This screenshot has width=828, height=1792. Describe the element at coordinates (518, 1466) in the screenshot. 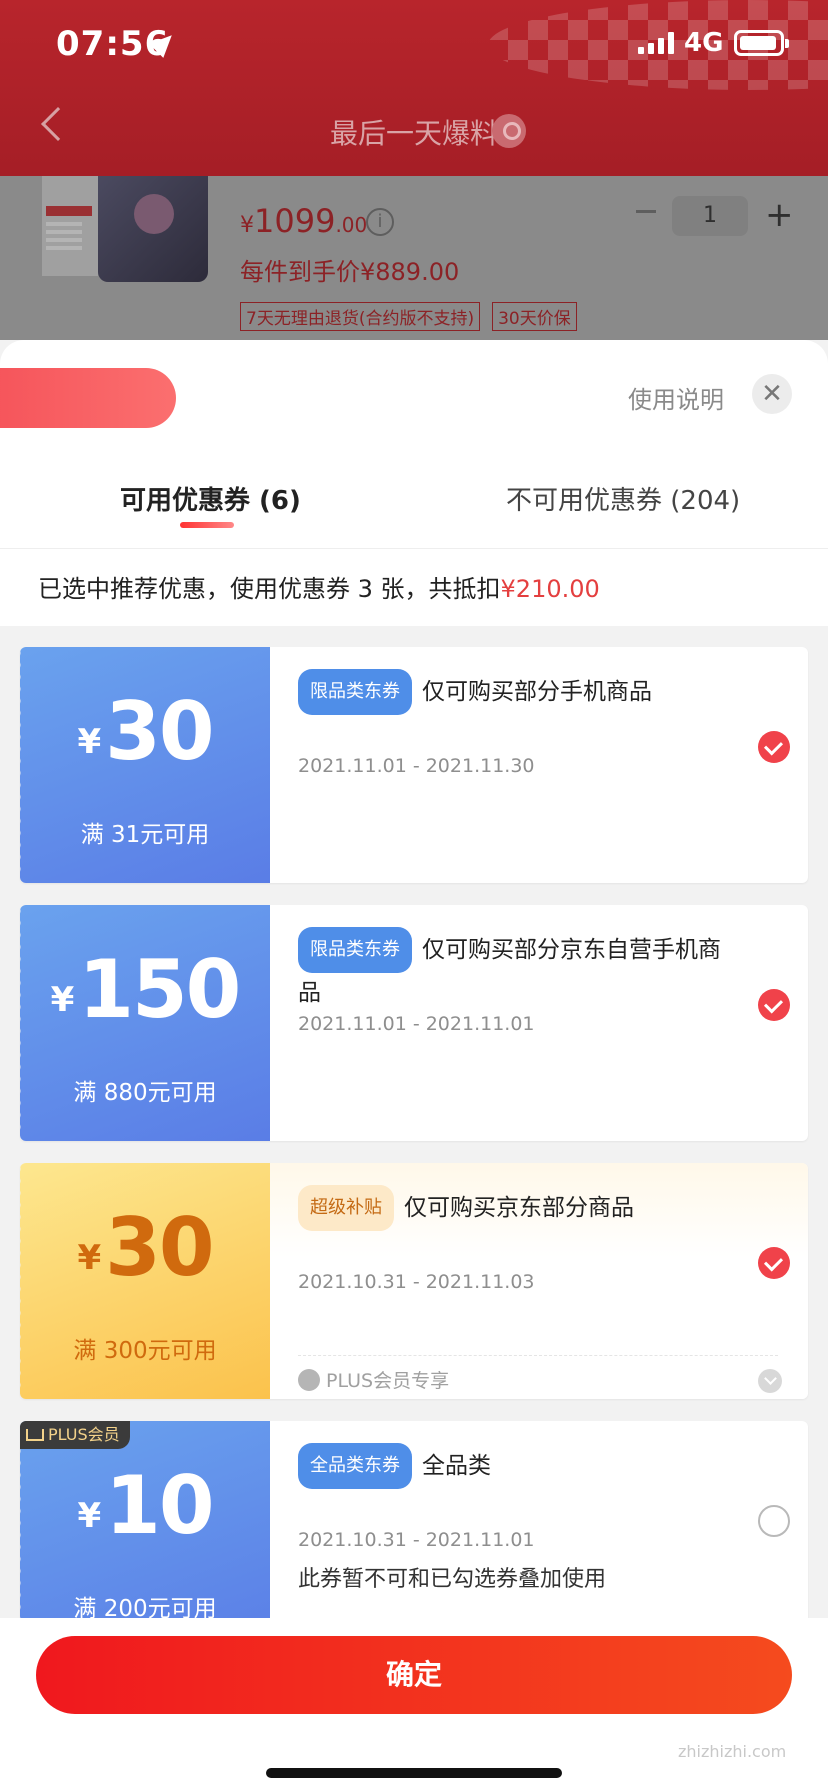

I see `coupon-title: 全品类东券 全品类` at that location.